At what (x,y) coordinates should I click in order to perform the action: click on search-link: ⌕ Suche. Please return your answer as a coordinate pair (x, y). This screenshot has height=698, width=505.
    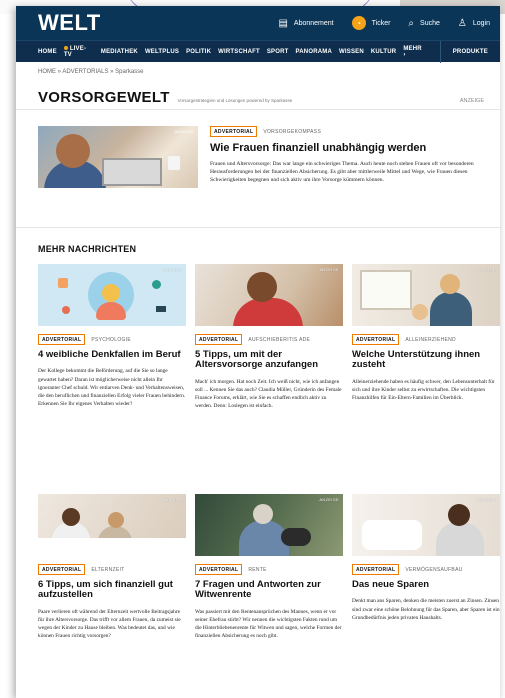
    Looking at the image, I should click on (423, 23).